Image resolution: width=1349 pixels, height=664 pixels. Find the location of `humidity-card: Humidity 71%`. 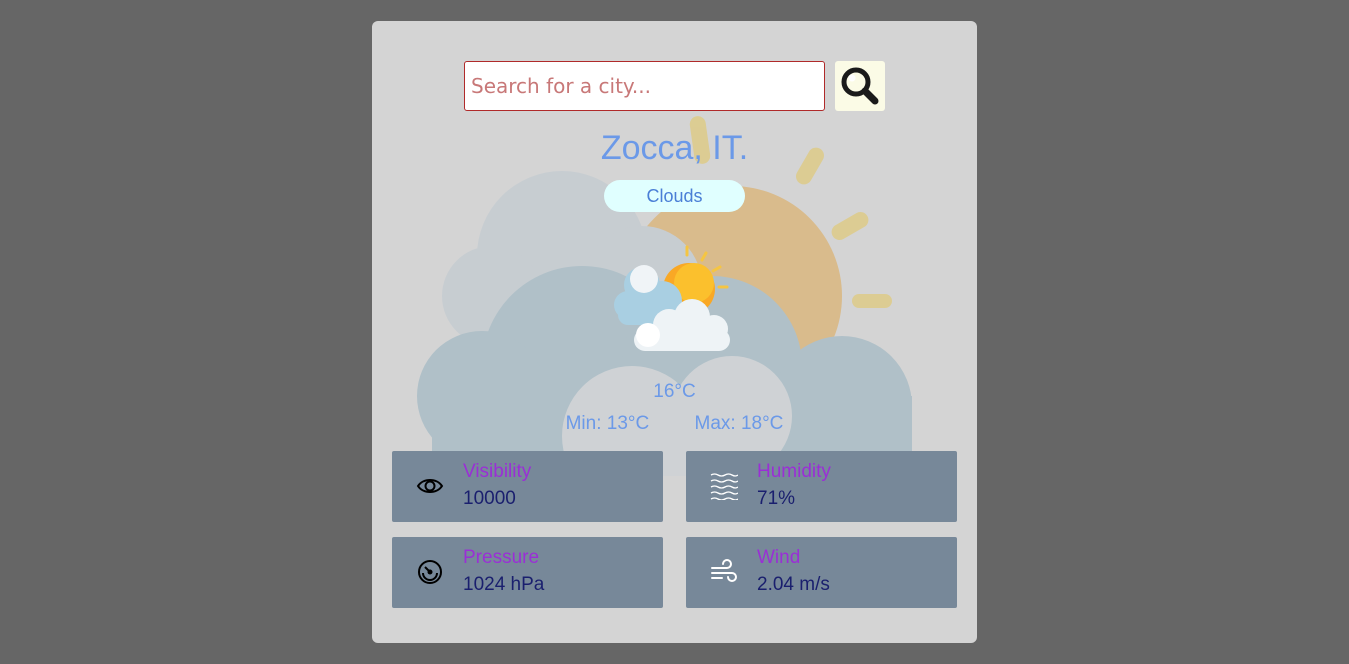

humidity-card: Humidity 71% is located at coordinates (821, 486).